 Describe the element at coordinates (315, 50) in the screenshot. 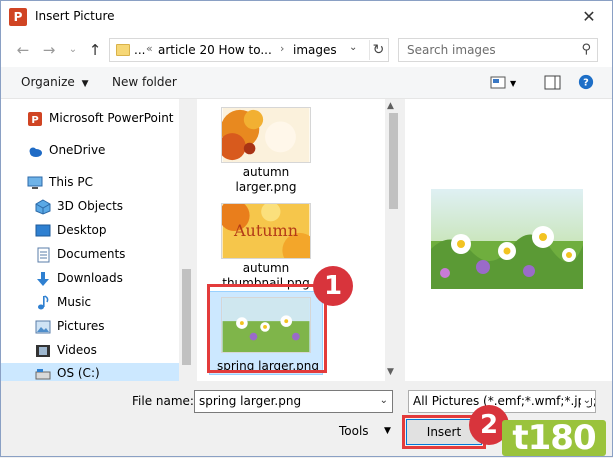

I see `breadcrumb-images-folder: images` at that location.